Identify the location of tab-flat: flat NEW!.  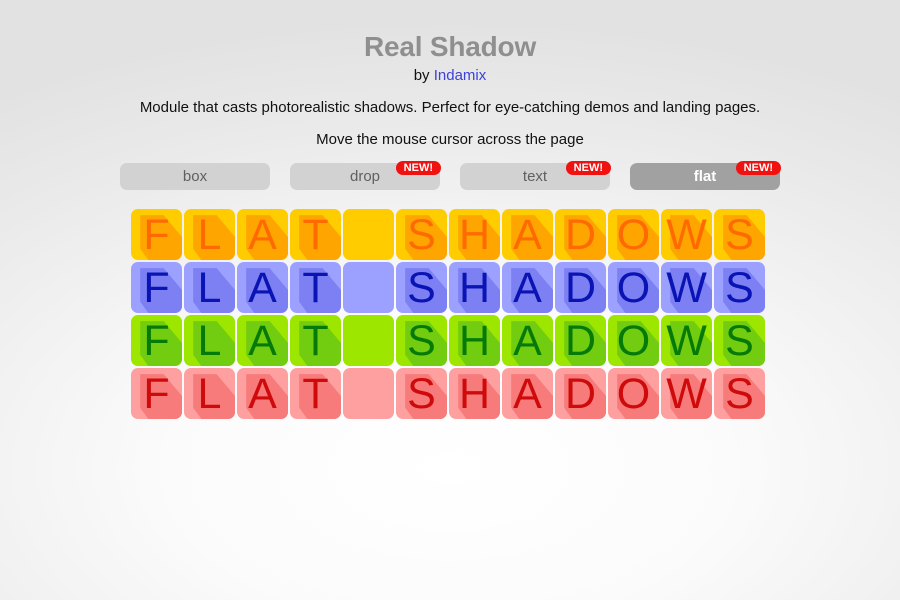
(705, 175).